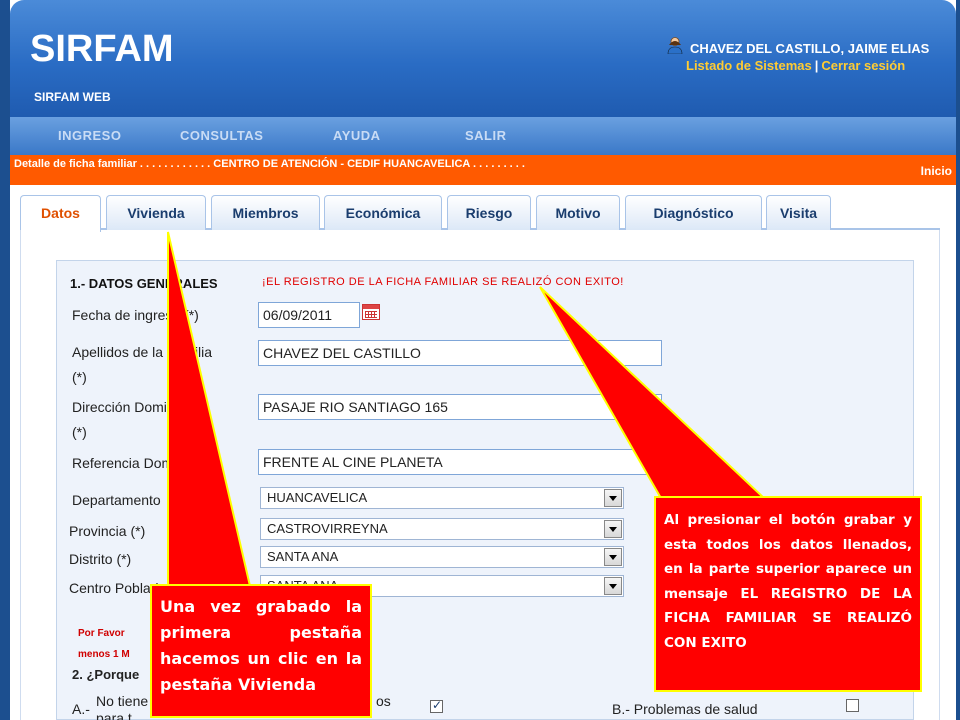 This screenshot has width=960, height=720. Describe the element at coordinates (156, 212) in the screenshot. I see `tab-vivienda: Vivienda` at that location.